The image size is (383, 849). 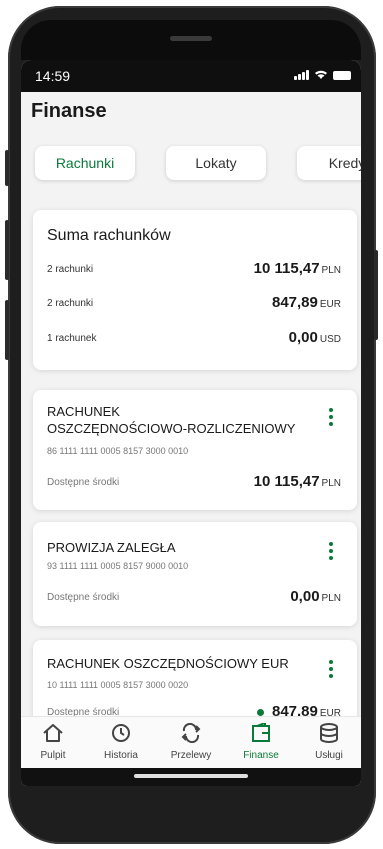 I want to click on side-button-left-bottom, so click(x=7, y=330).